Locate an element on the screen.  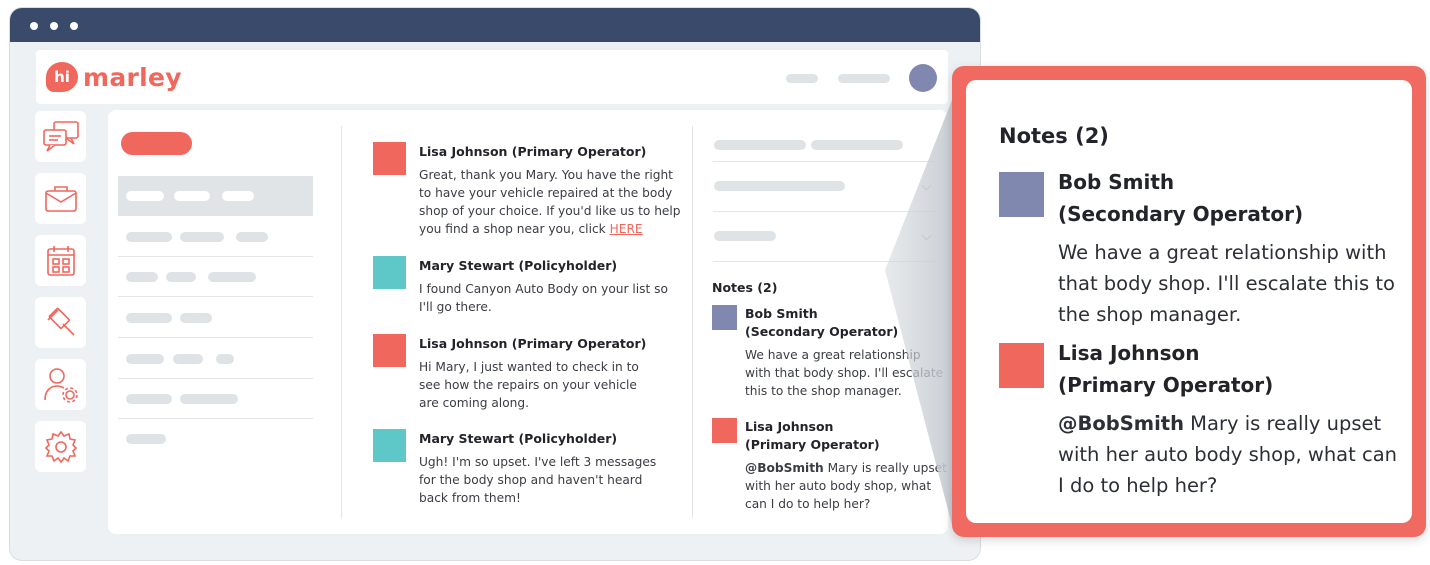
note-author: Lisa Johnson (Primary Operator) is located at coordinates (1166, 369).